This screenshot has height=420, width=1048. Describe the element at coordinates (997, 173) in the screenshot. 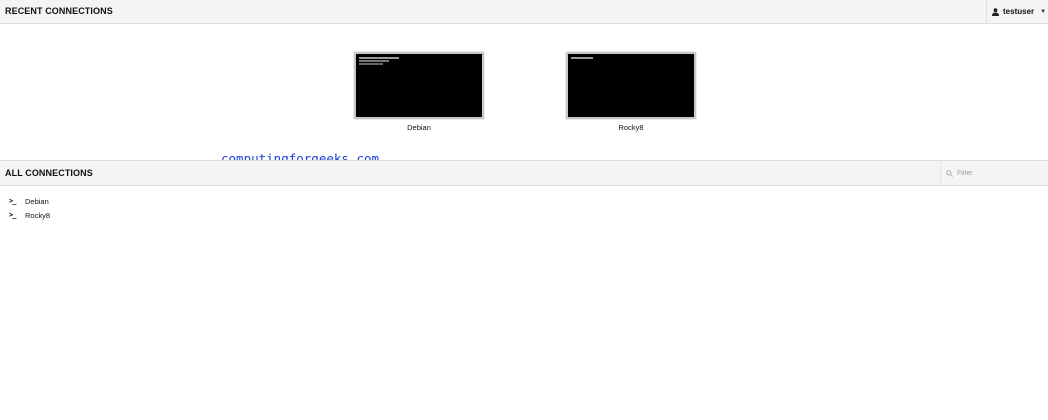

I see `filter-input` at that location.